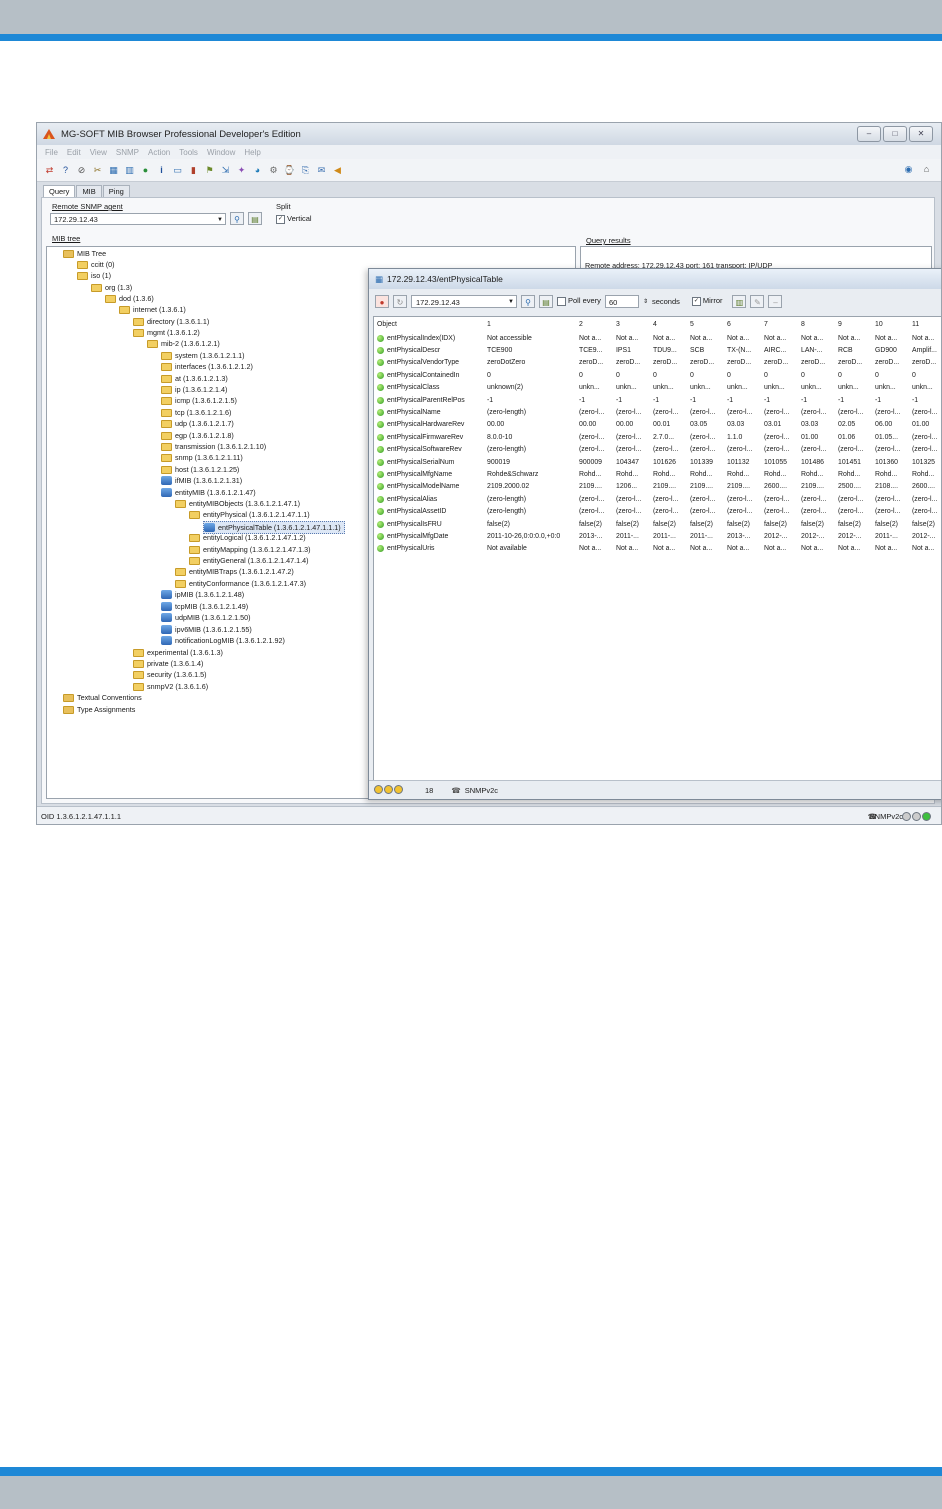  What do you see at coordinates (193, 170) in the screenshot?
I see `chart-icon: ▮` at bounding box center [193, 170].